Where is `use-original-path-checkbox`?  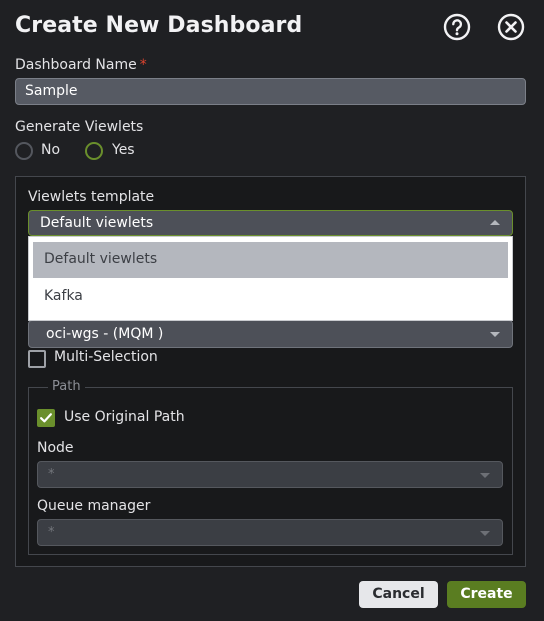
use-original-path-checkbox is located at coordinates (46, 418).